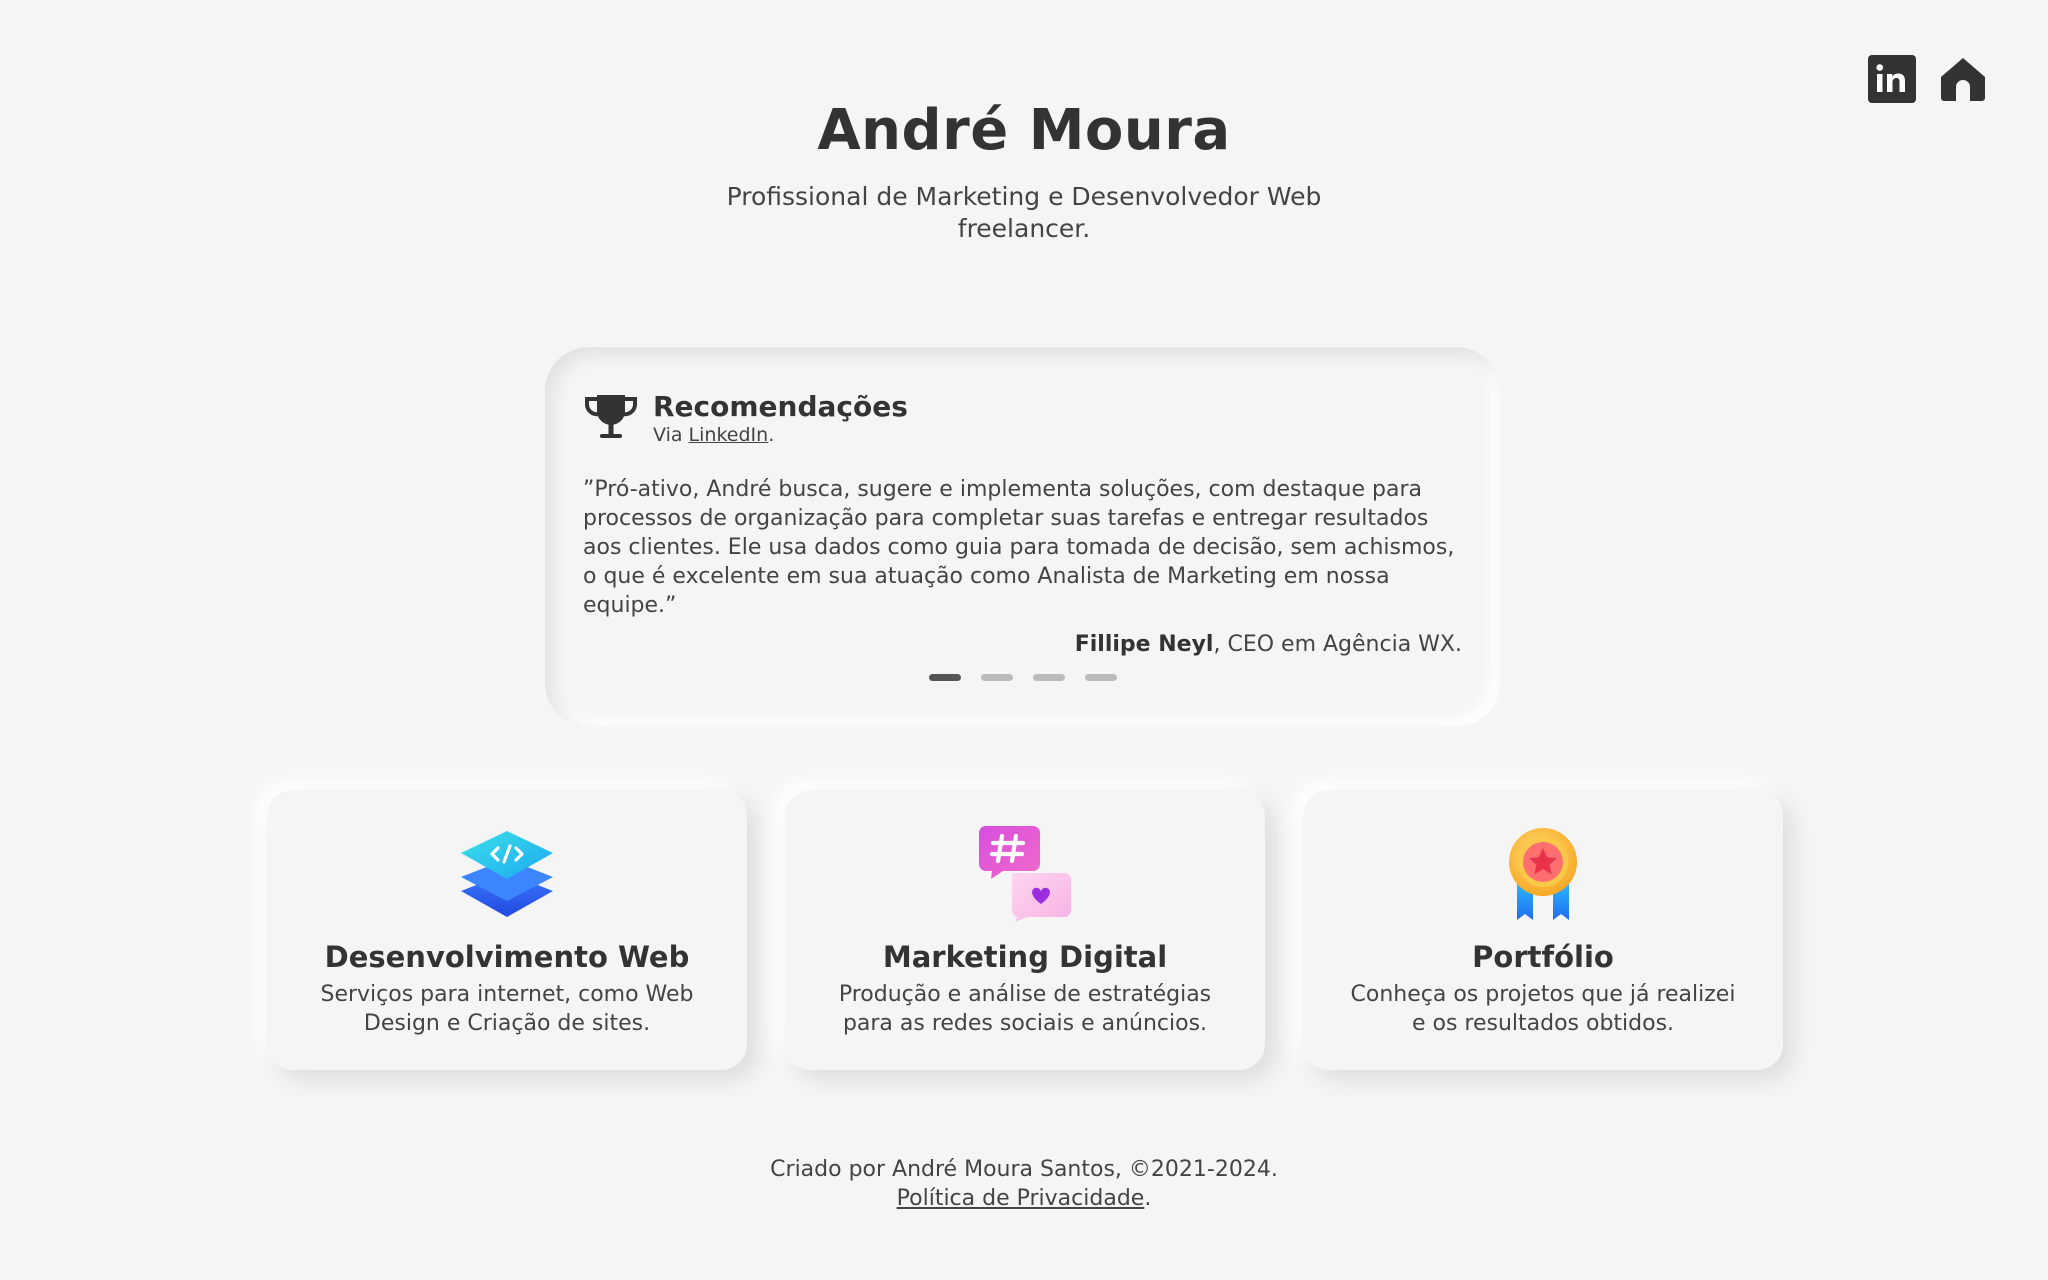 The image size is (2048, 1280). Describe the element at coordinates (507, 874) in the screenshot. I see `web-dev-icon` at that location.